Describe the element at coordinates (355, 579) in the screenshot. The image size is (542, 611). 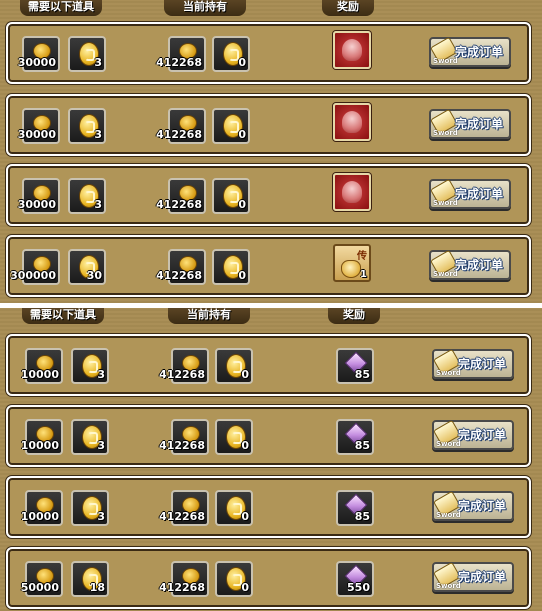
I see `reward-gem-slot: 550` at that location.